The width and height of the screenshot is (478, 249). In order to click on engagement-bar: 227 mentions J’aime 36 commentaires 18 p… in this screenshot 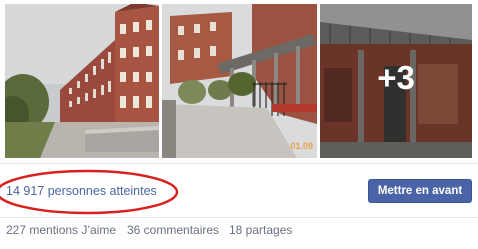, I will do `click(239, 232)`.